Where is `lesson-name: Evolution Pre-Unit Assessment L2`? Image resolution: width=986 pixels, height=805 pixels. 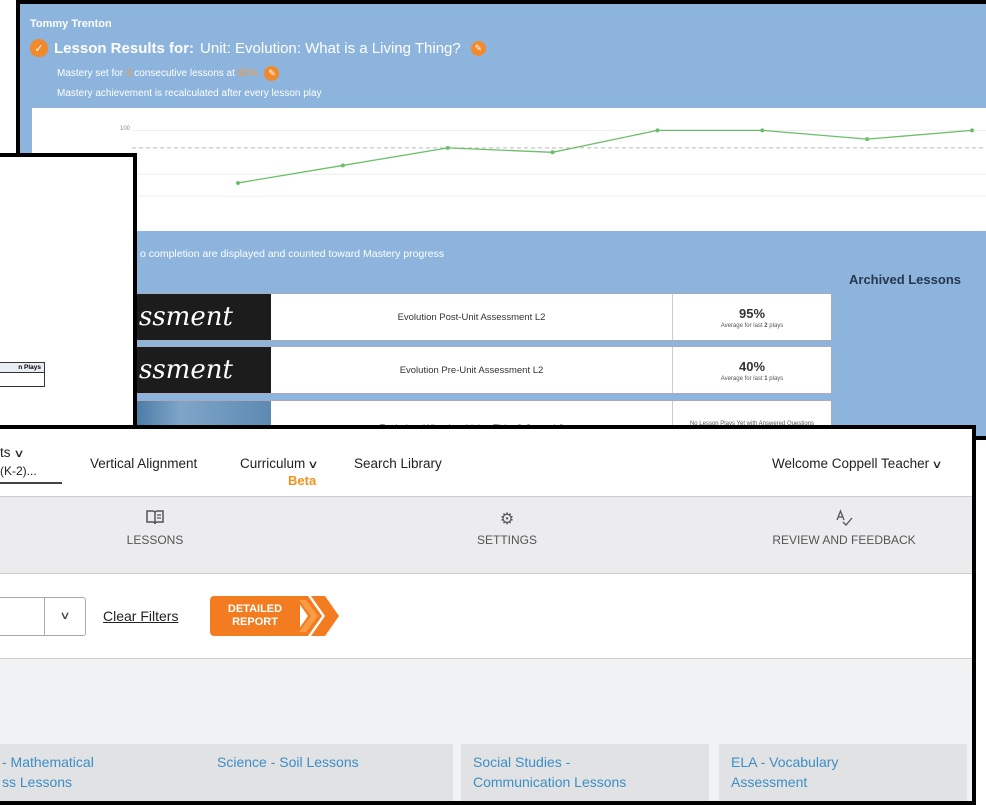 lesson-name: Evolution Pre-Unit Assessment L2 is located at coordinates (472, 370).